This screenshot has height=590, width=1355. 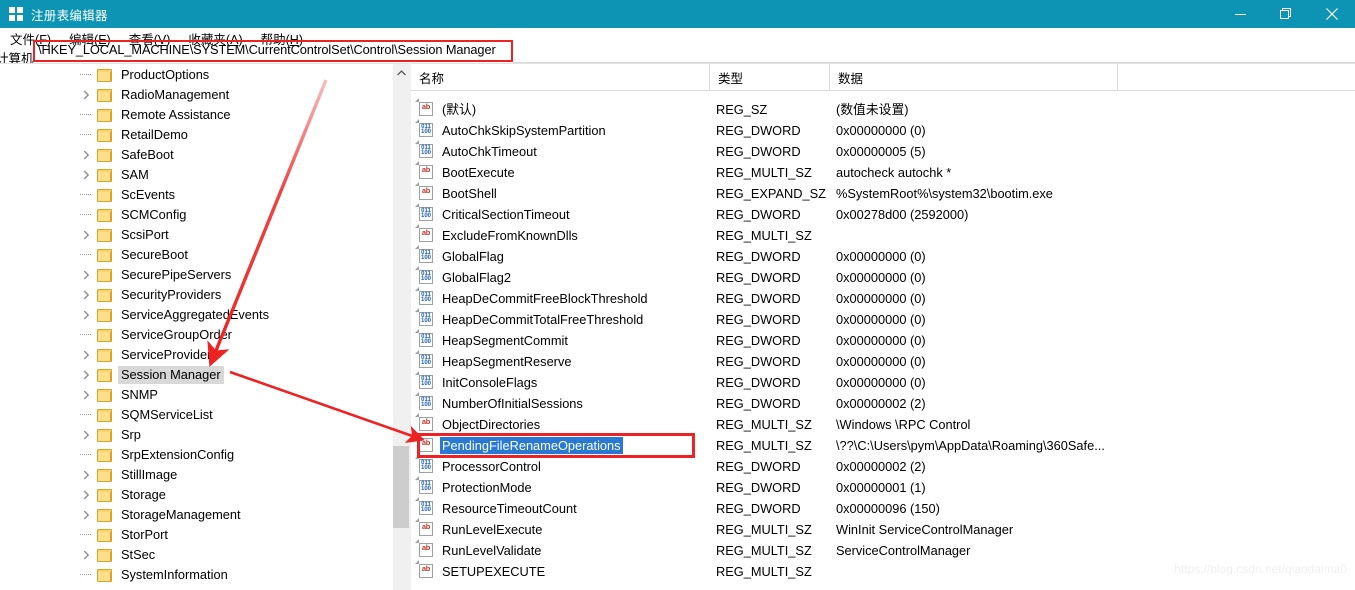 What do you see at coordinates (196, 295) in the screenshot?
I see `tree-item-securityproviders: SecurityProviders` at bounding box center [196, 295].